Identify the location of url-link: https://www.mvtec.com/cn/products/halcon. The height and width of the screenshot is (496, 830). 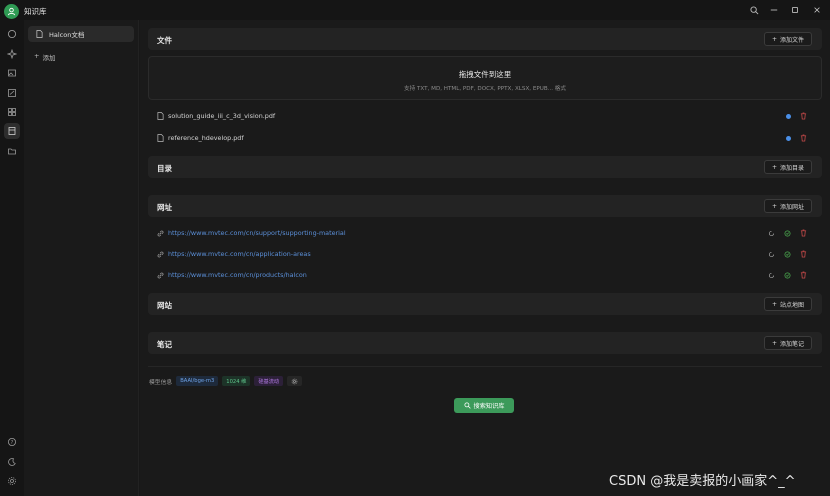
(237, 275).